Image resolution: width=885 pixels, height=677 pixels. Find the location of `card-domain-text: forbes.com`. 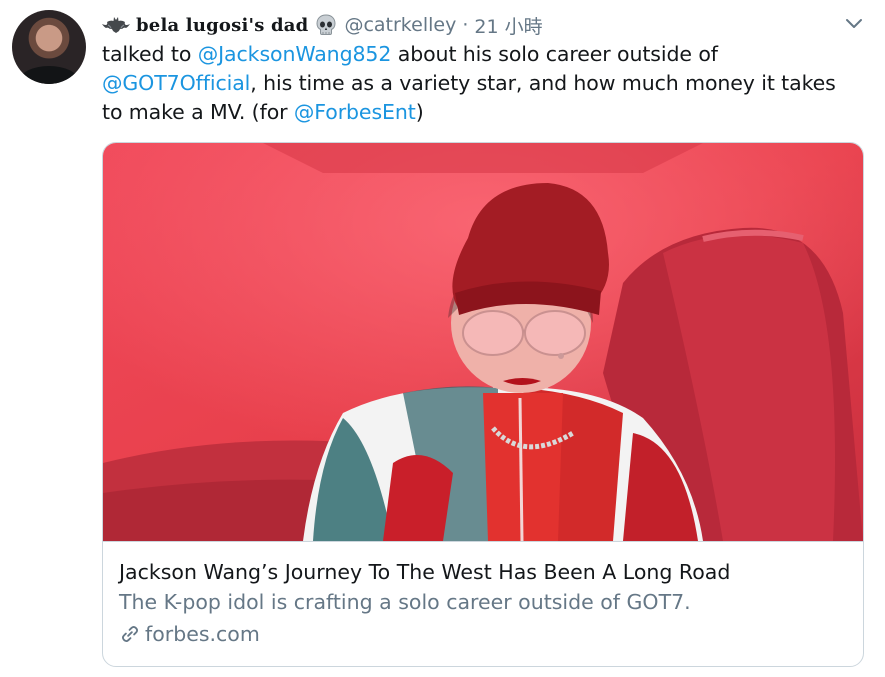

card-domain-text: forbes.com is located at coordinates (202, 634).